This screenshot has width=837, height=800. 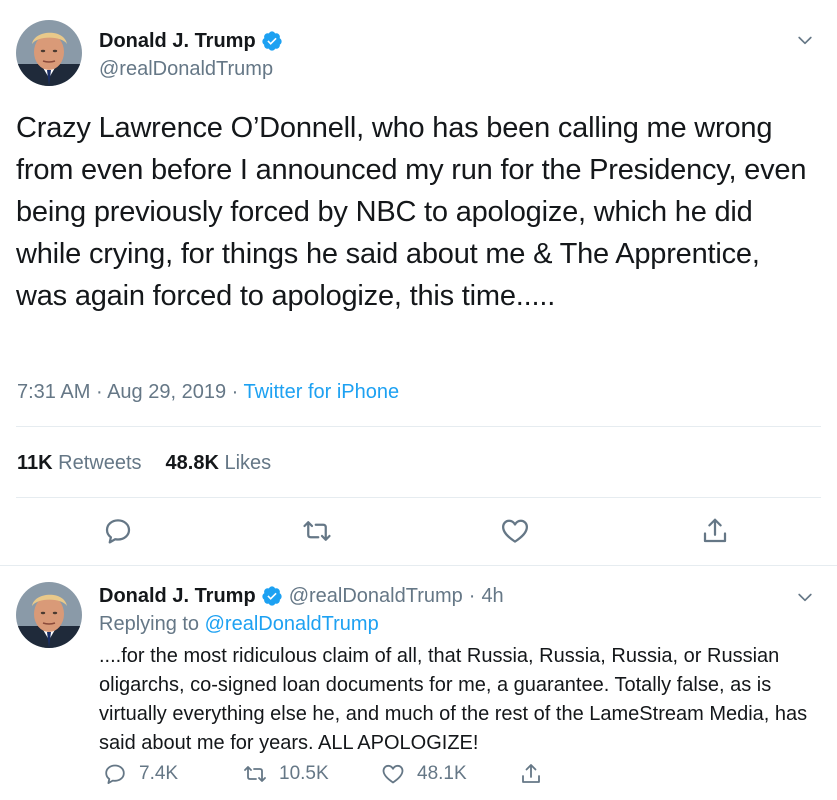 What do you see at coordinates (156, 463) in the screenshot?
I see `tweet-stats: 11K Retweets 48.8K Likes` at bounding box center [156, 463].